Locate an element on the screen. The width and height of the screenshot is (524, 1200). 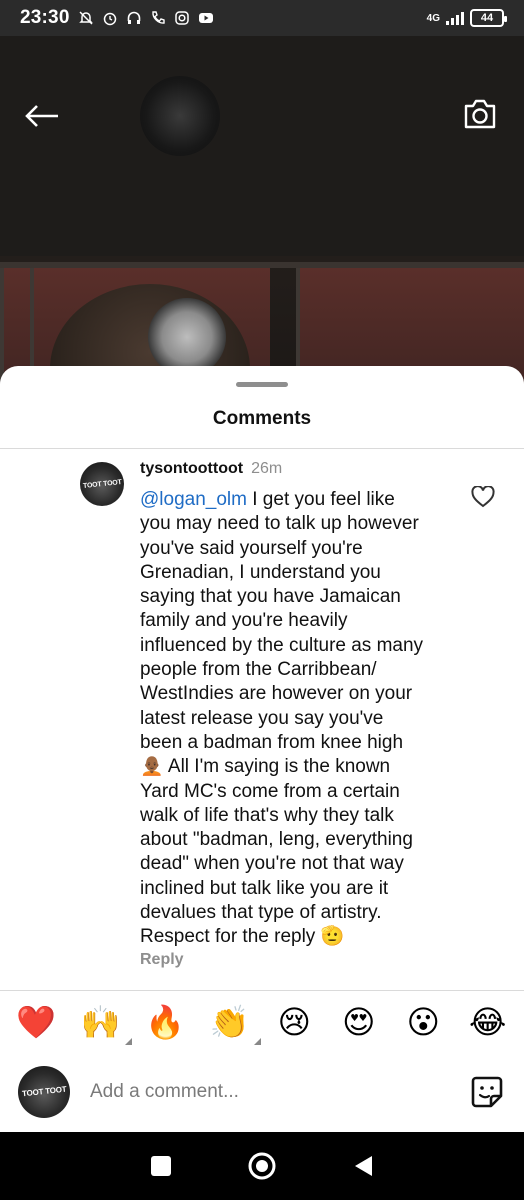
phone-icon is located at coordinates (158, 18).